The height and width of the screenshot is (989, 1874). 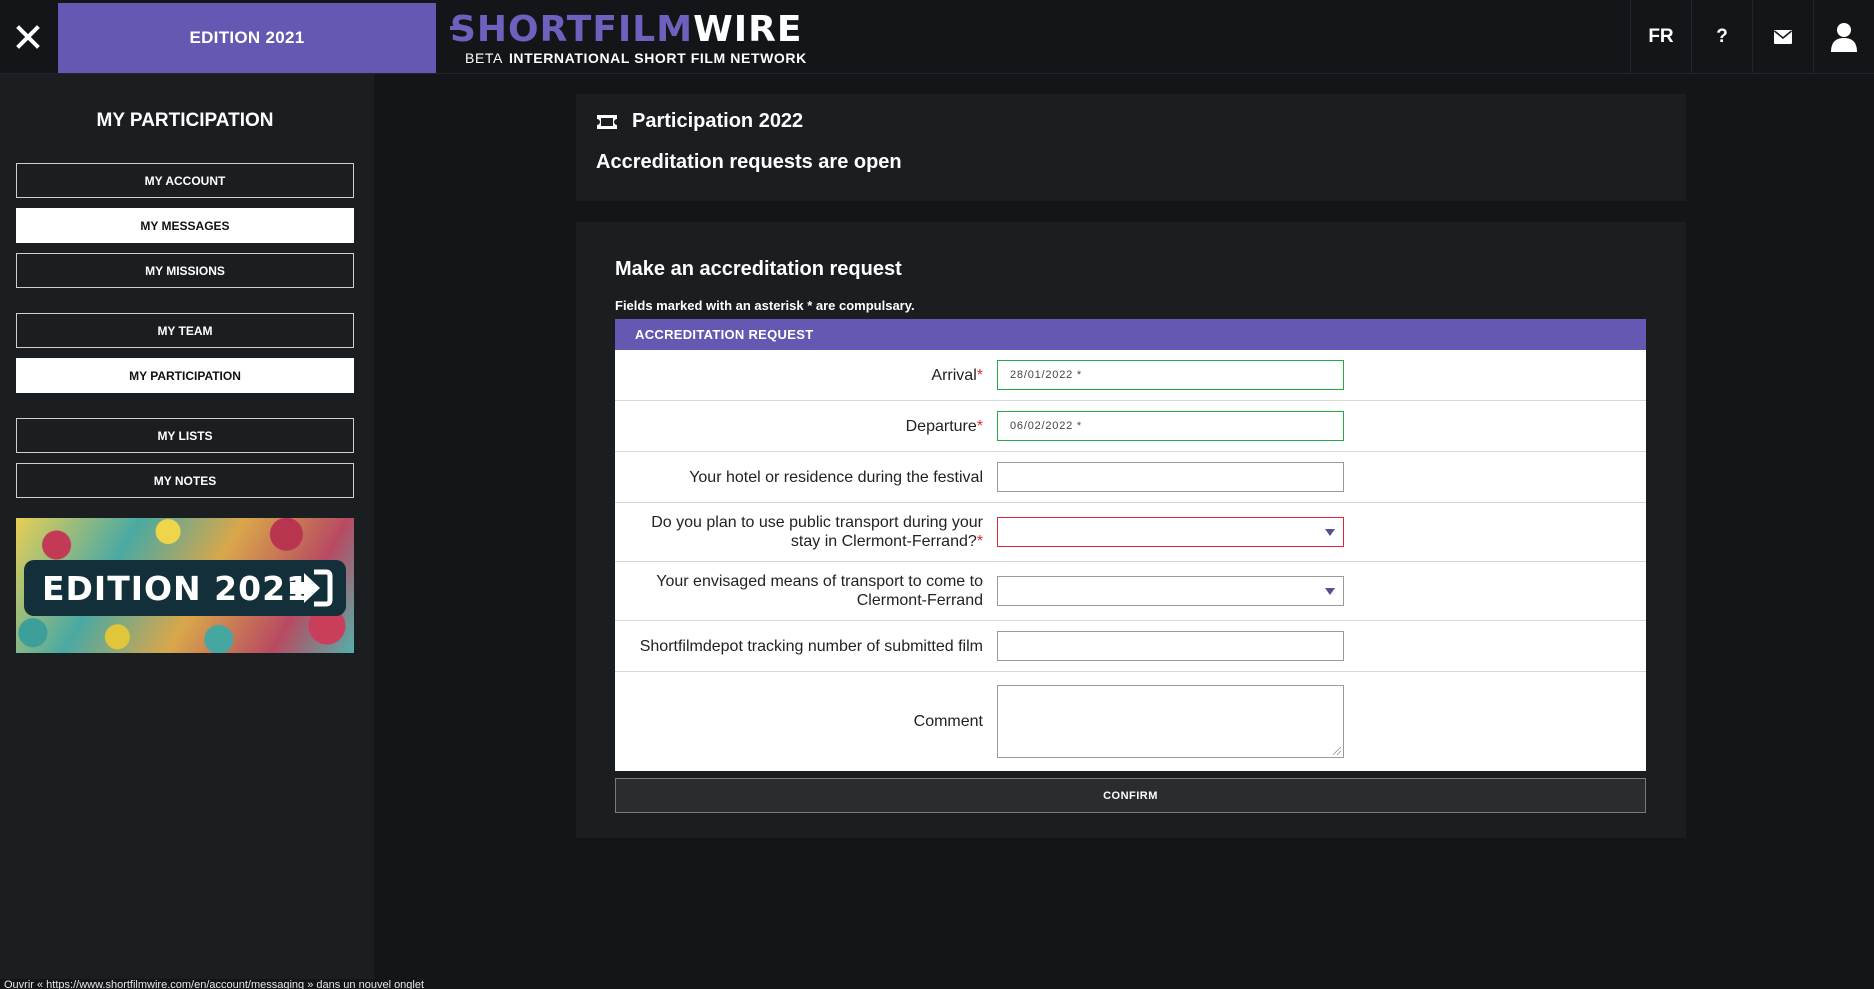 I want to click on sidebar-item-label: MY PARTICIPATION, so click(x=185, y=375).